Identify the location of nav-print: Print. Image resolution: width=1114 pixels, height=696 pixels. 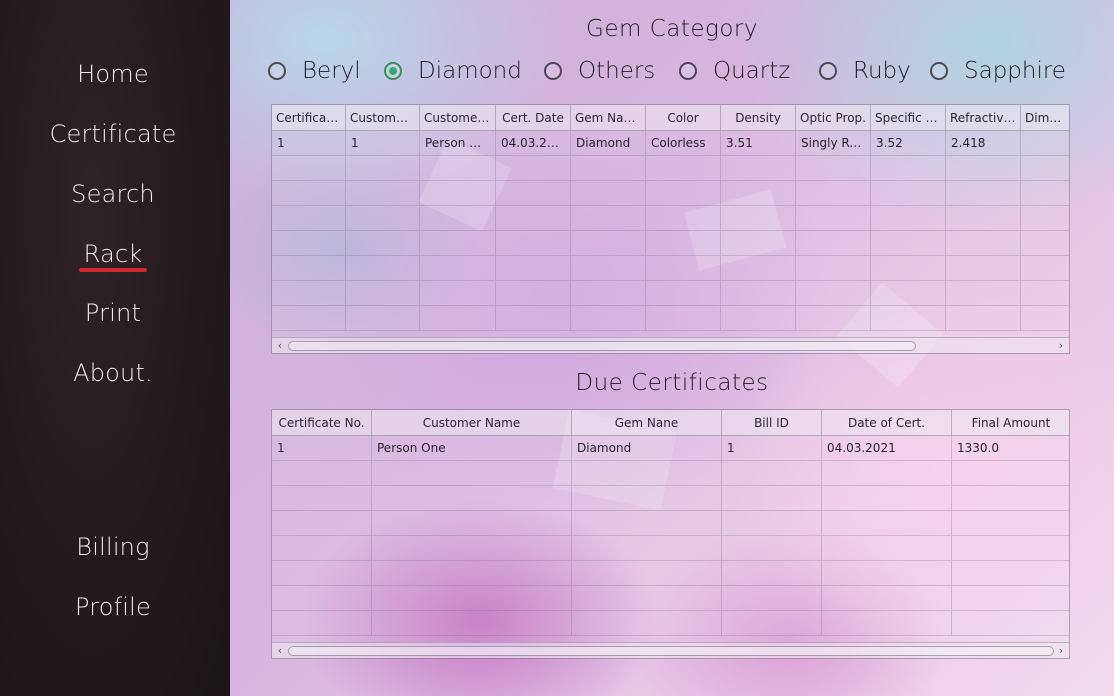
(113, 313).